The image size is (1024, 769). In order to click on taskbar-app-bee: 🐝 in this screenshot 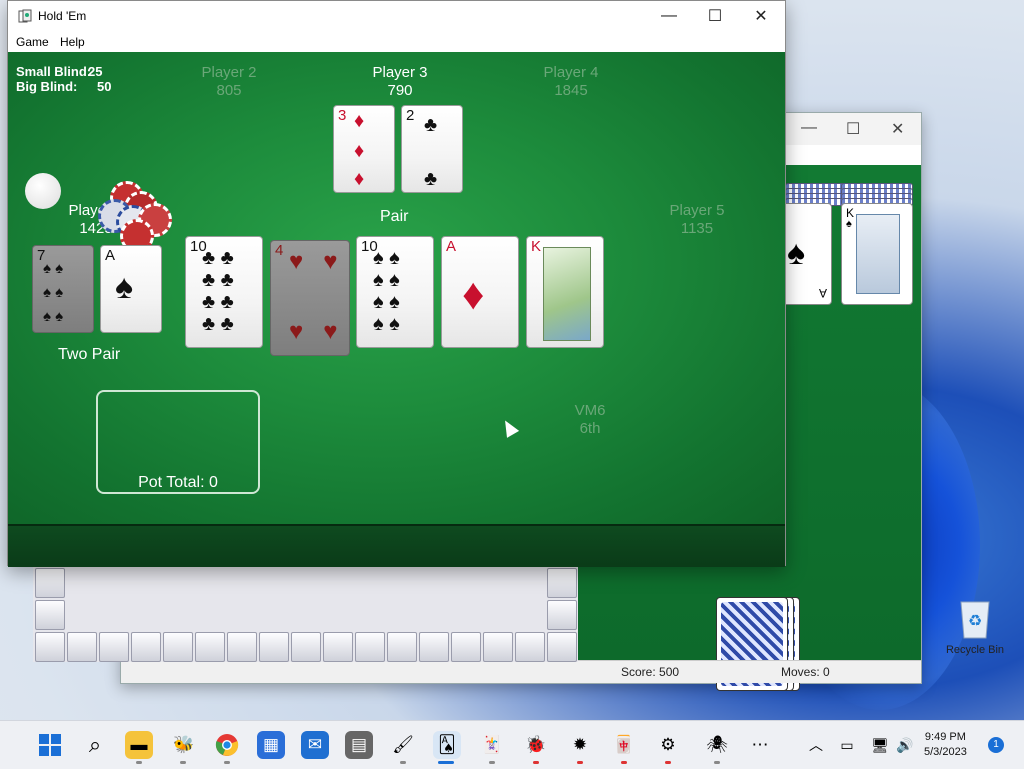, I will do `click(184, 745)`.